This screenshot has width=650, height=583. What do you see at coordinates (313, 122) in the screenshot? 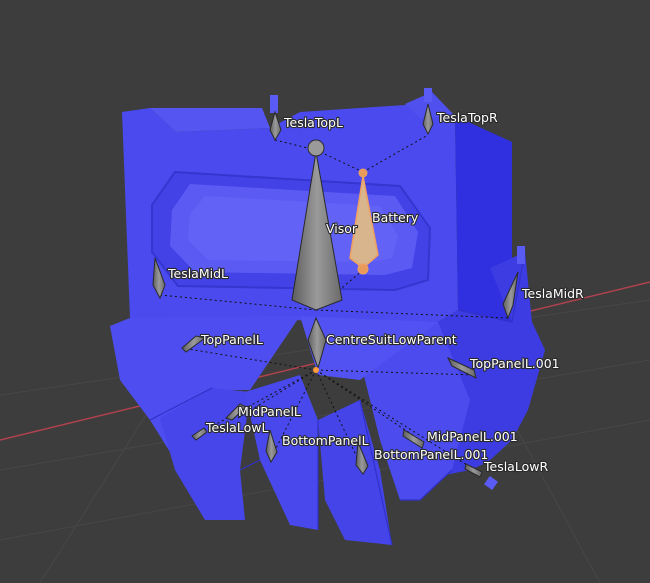
I see `label-tesla-top-l: TeslaTopL` at bounding box center [313, 122].